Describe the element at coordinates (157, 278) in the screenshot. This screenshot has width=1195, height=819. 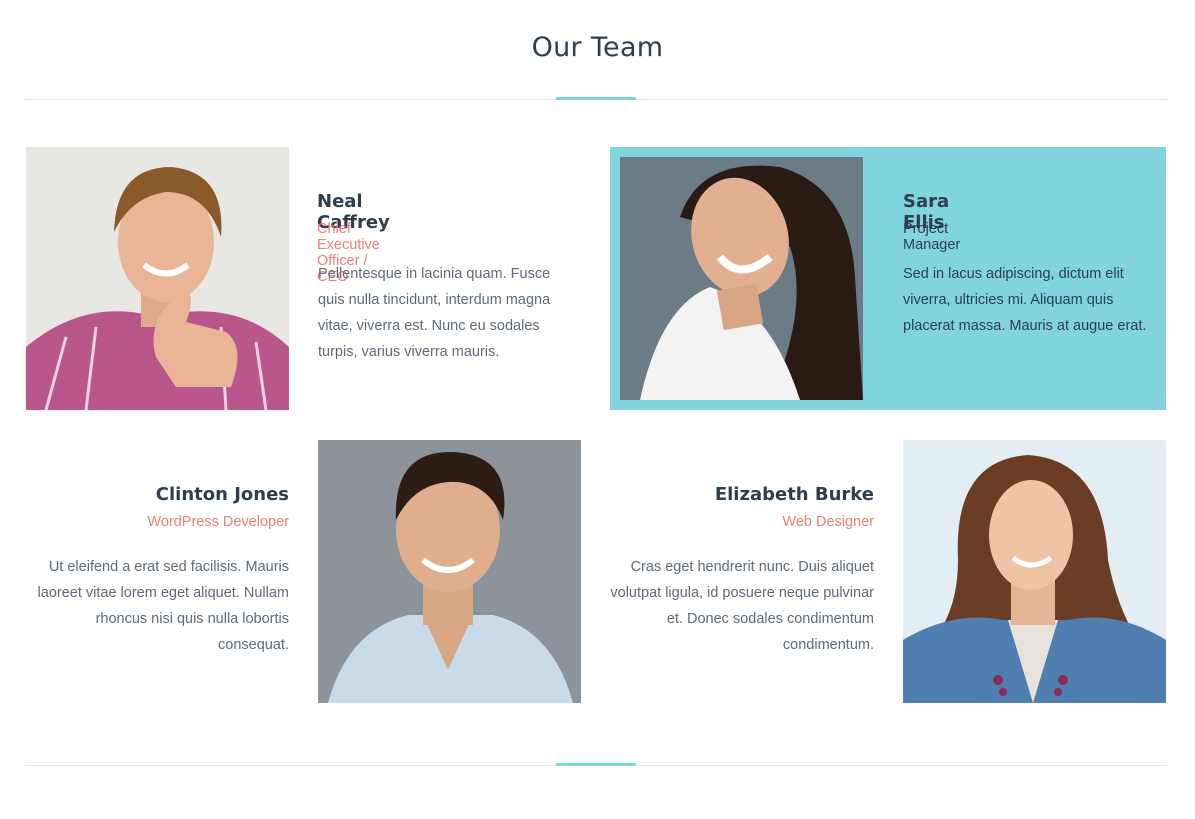
I see `man-thumbs-up-photo` at that location.